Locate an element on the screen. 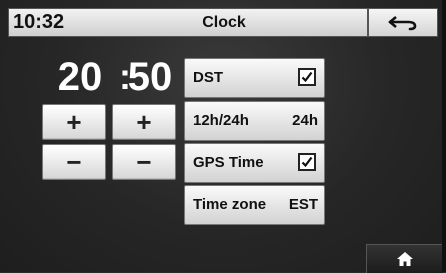 The image size is (446, 273). header-bar: 10:32 Clock is located at coordinates (223, 22).